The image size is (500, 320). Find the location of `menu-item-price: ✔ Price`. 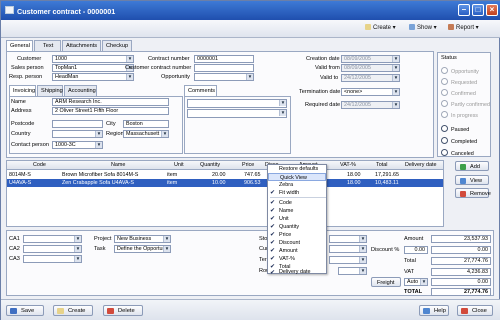

menu-item-price: ✔ Price is located at coordinates (297, 235).